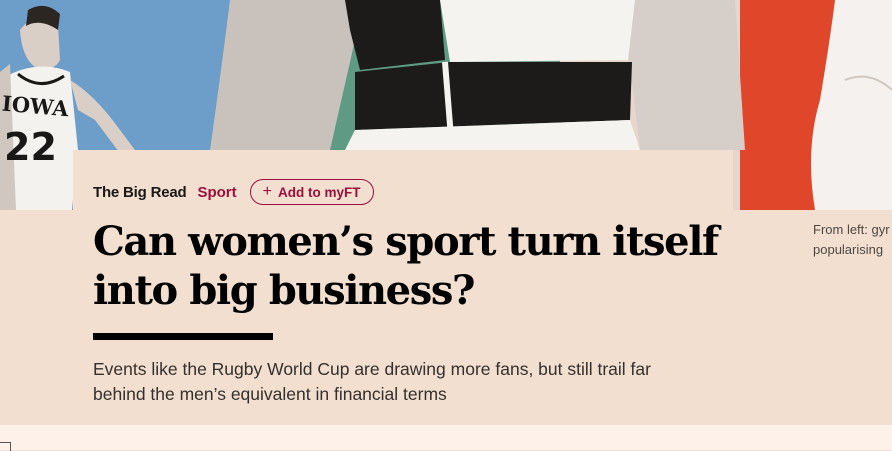  I want to click on plus-icon: +, so click(267, 191).